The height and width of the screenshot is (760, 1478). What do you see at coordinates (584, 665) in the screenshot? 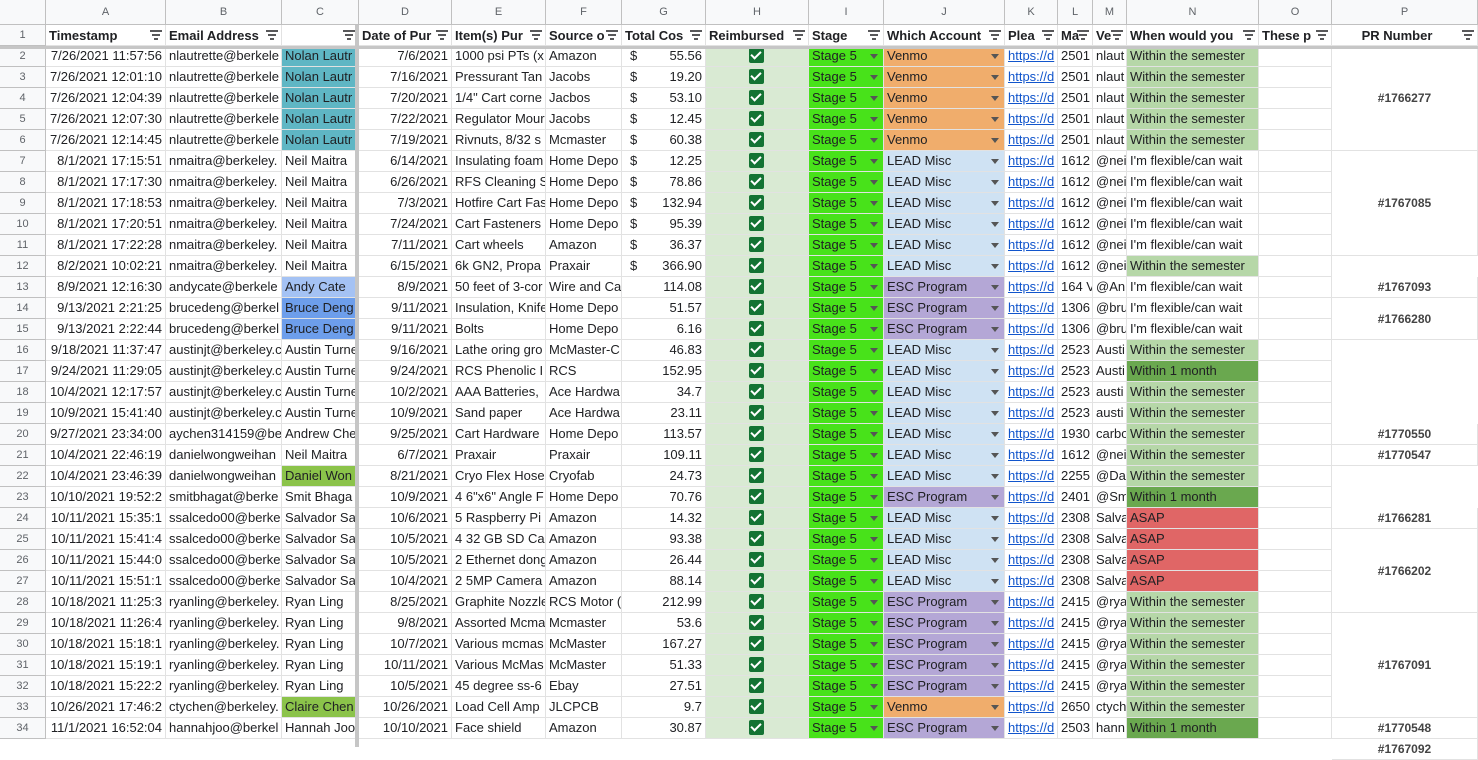
I see `source-cell: McMaster` at bounding box center [584, 665].